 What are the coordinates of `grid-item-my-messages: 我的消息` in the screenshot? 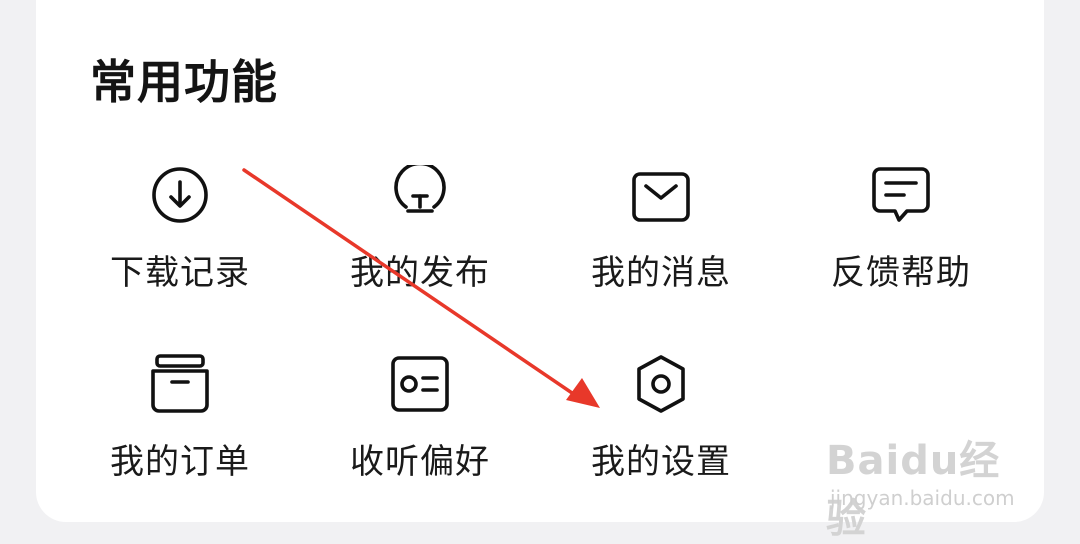 It's located at (661, 255).